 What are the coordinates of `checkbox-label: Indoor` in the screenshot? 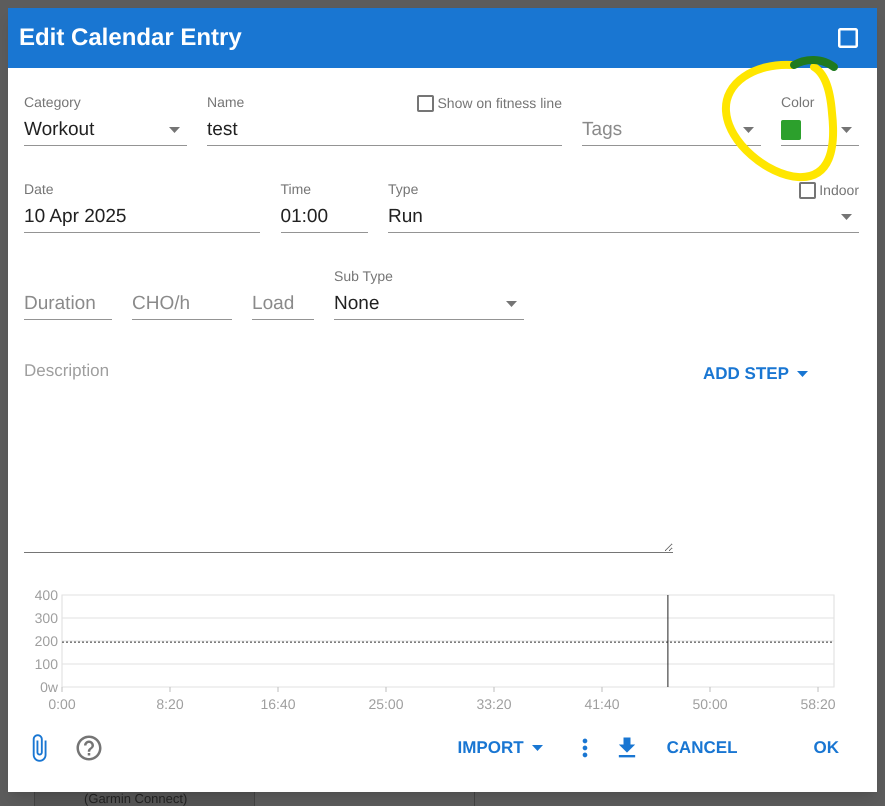 It's located at (839, 190).